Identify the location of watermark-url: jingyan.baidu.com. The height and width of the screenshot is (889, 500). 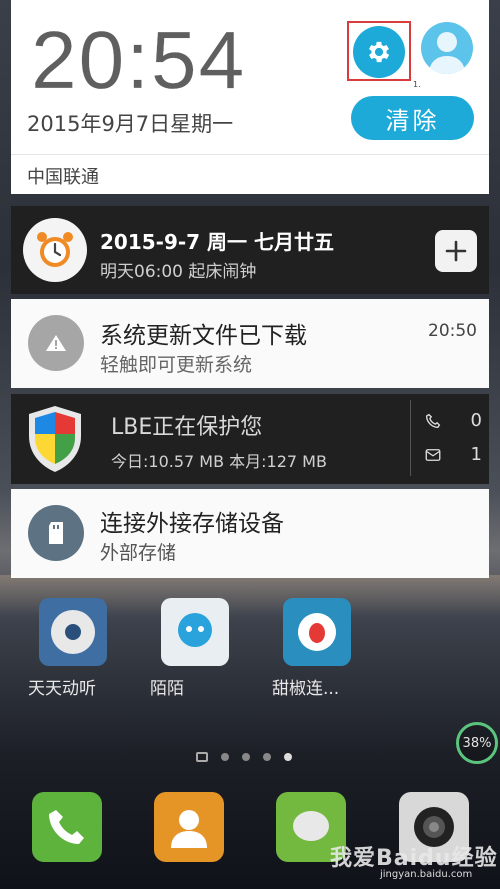
(426, 874).